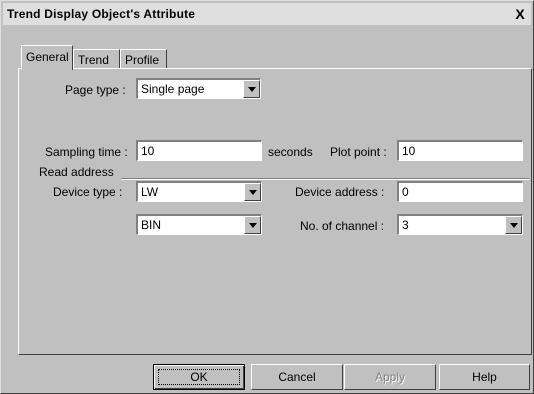 The height and width of the screenshot is (394, 534). I want to click on sampling-time-input: 10, so click(199, 150).